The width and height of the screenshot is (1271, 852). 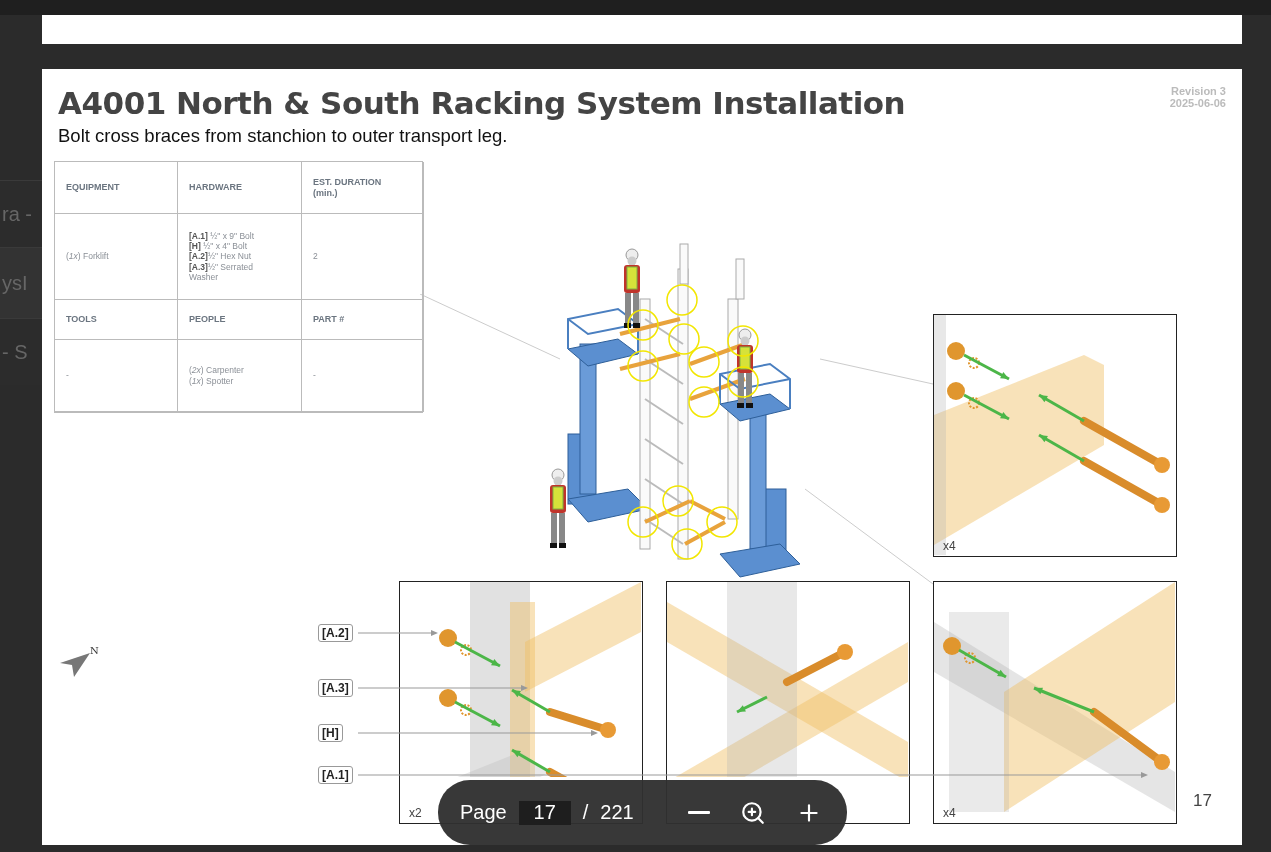 I want to click on table-header-cell: HARDWARE, so click(x=240, y=188).